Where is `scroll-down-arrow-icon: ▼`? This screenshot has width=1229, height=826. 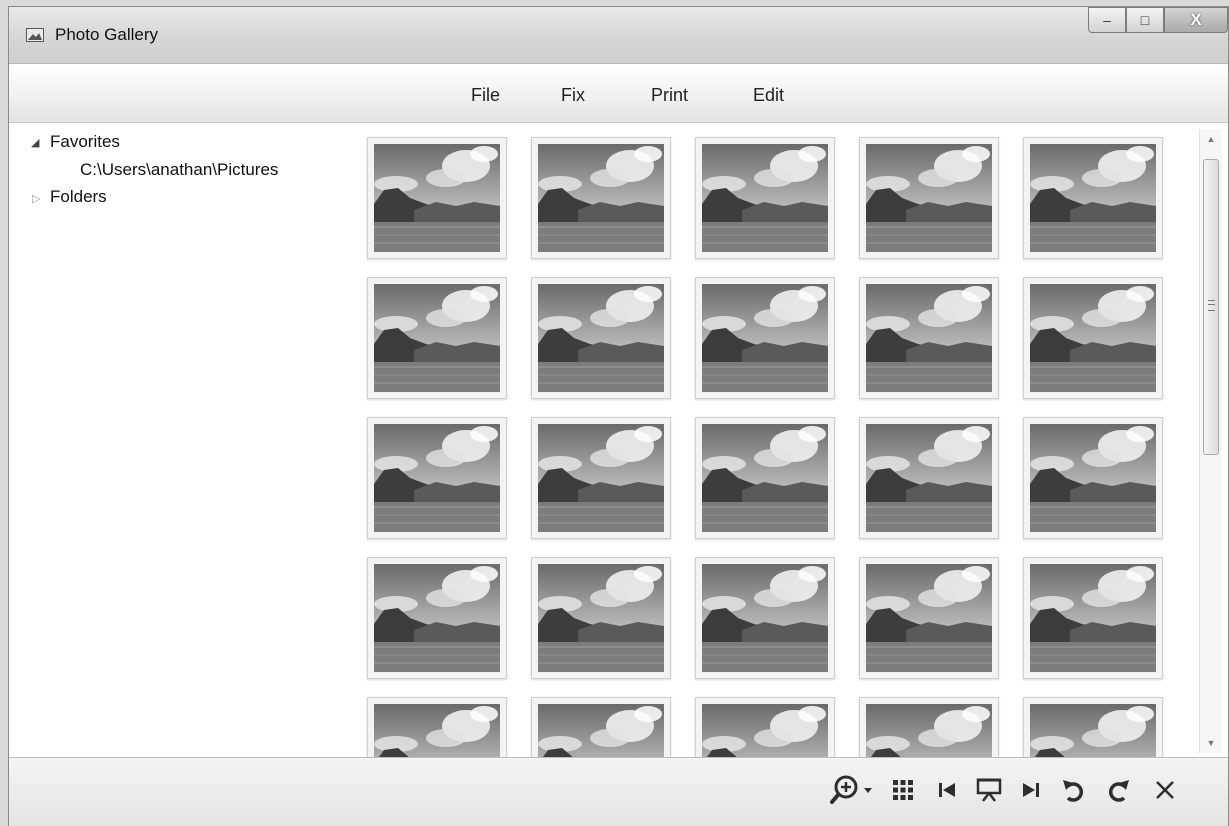
scroll-down-arrow-icon: ▼ is located at coordinates (1211, 743).